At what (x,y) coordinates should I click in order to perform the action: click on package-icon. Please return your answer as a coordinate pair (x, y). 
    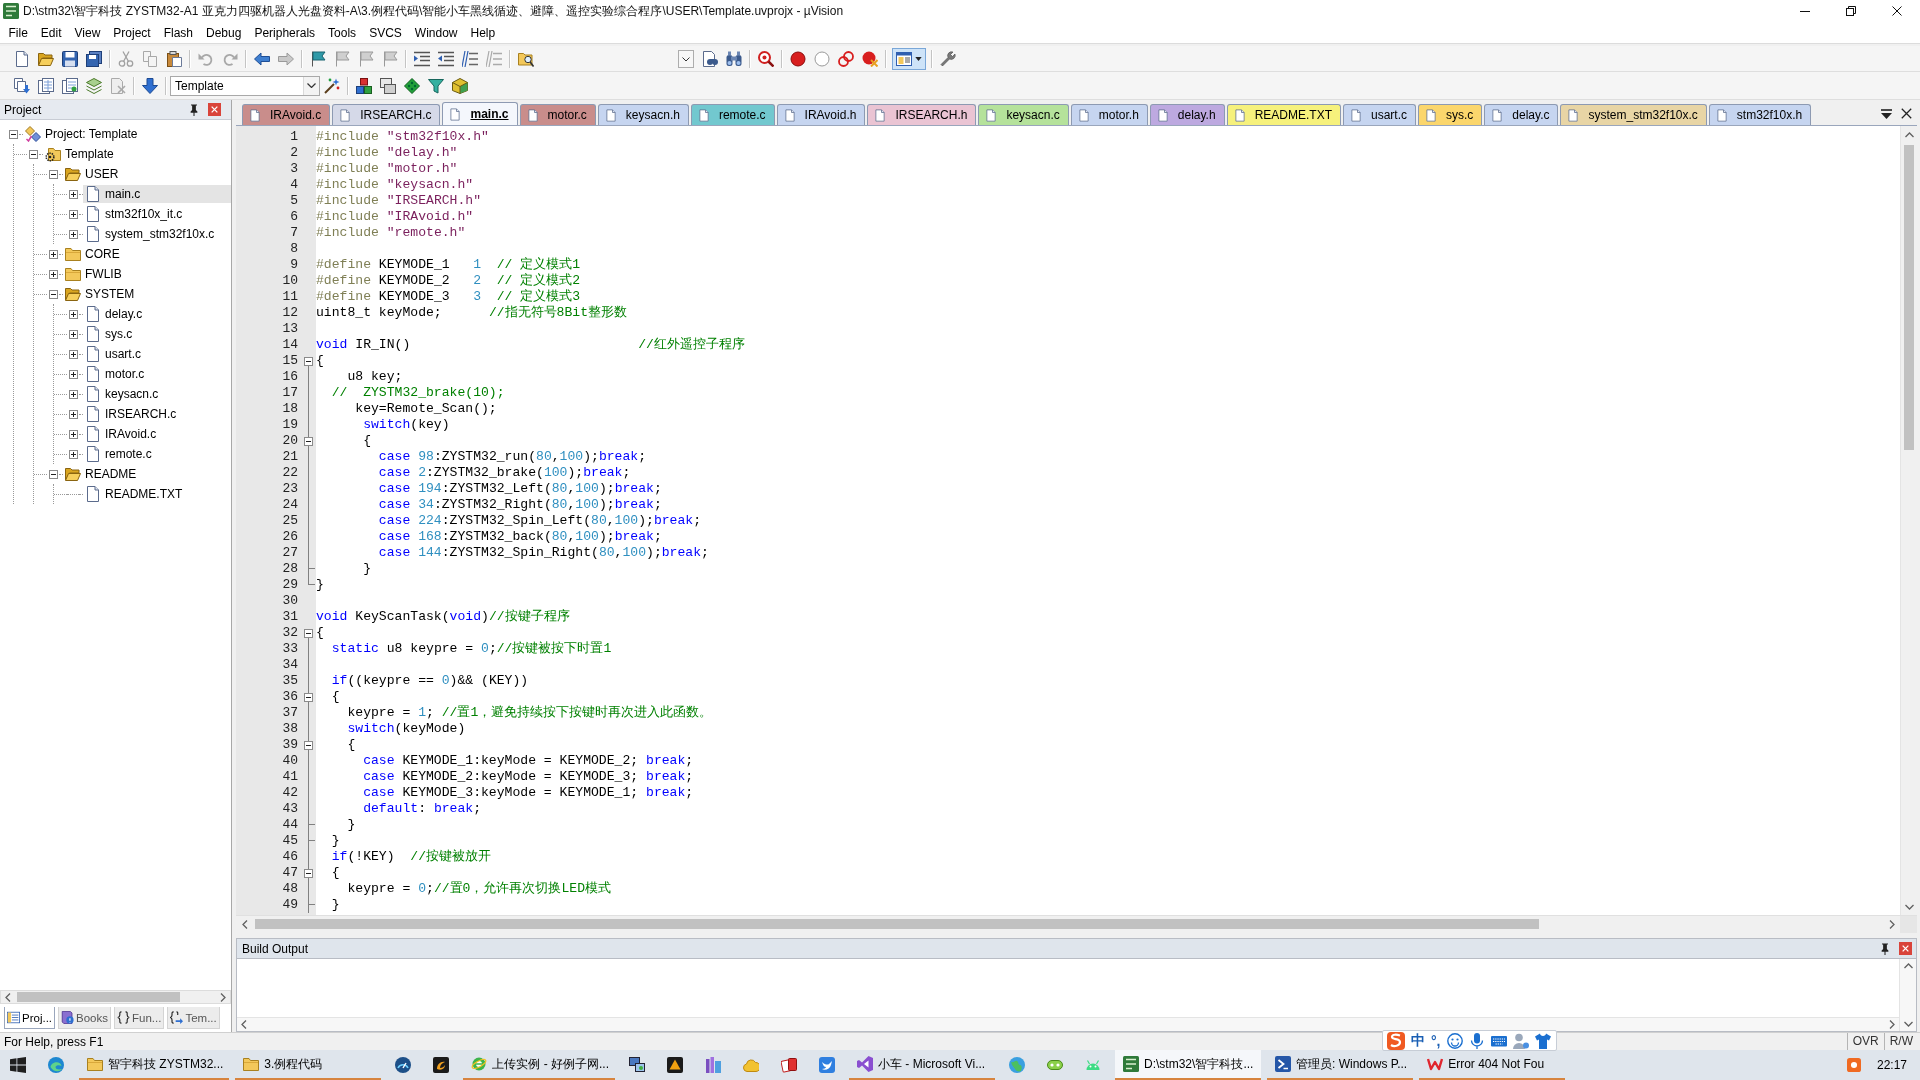
    Looking at the image, I should click on (460, 85).